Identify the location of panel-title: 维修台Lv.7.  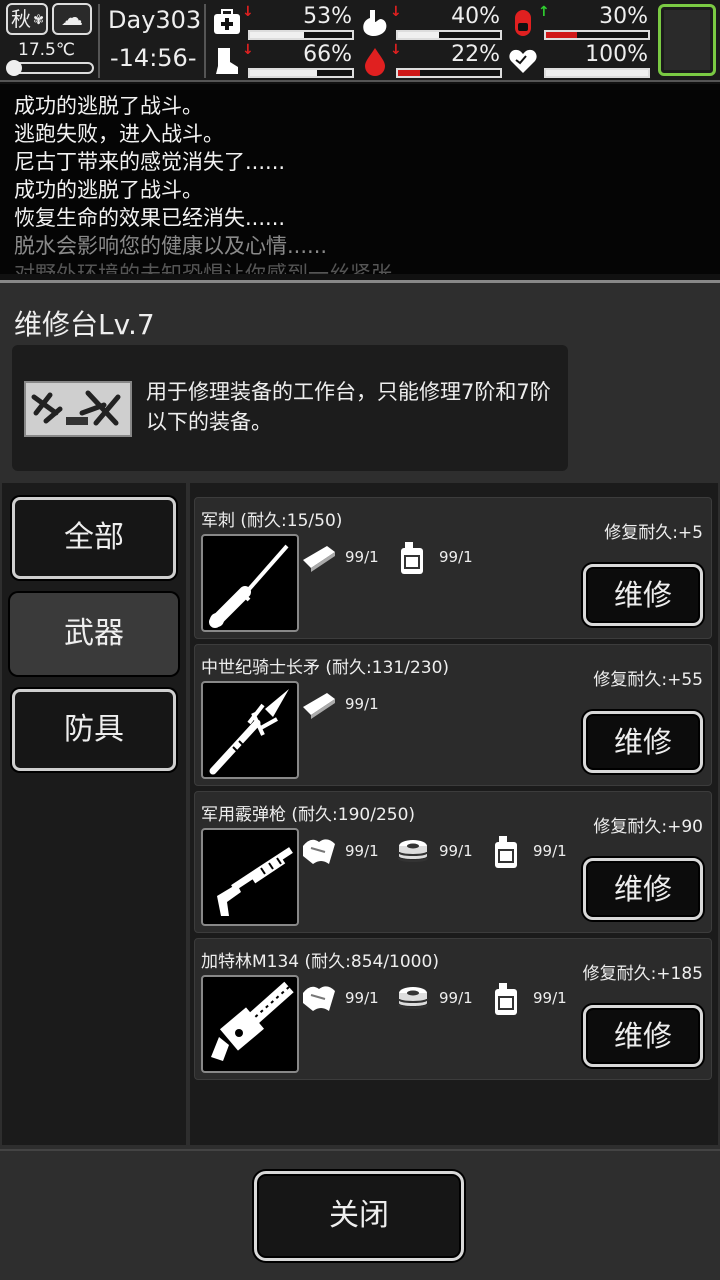
(84, 324).